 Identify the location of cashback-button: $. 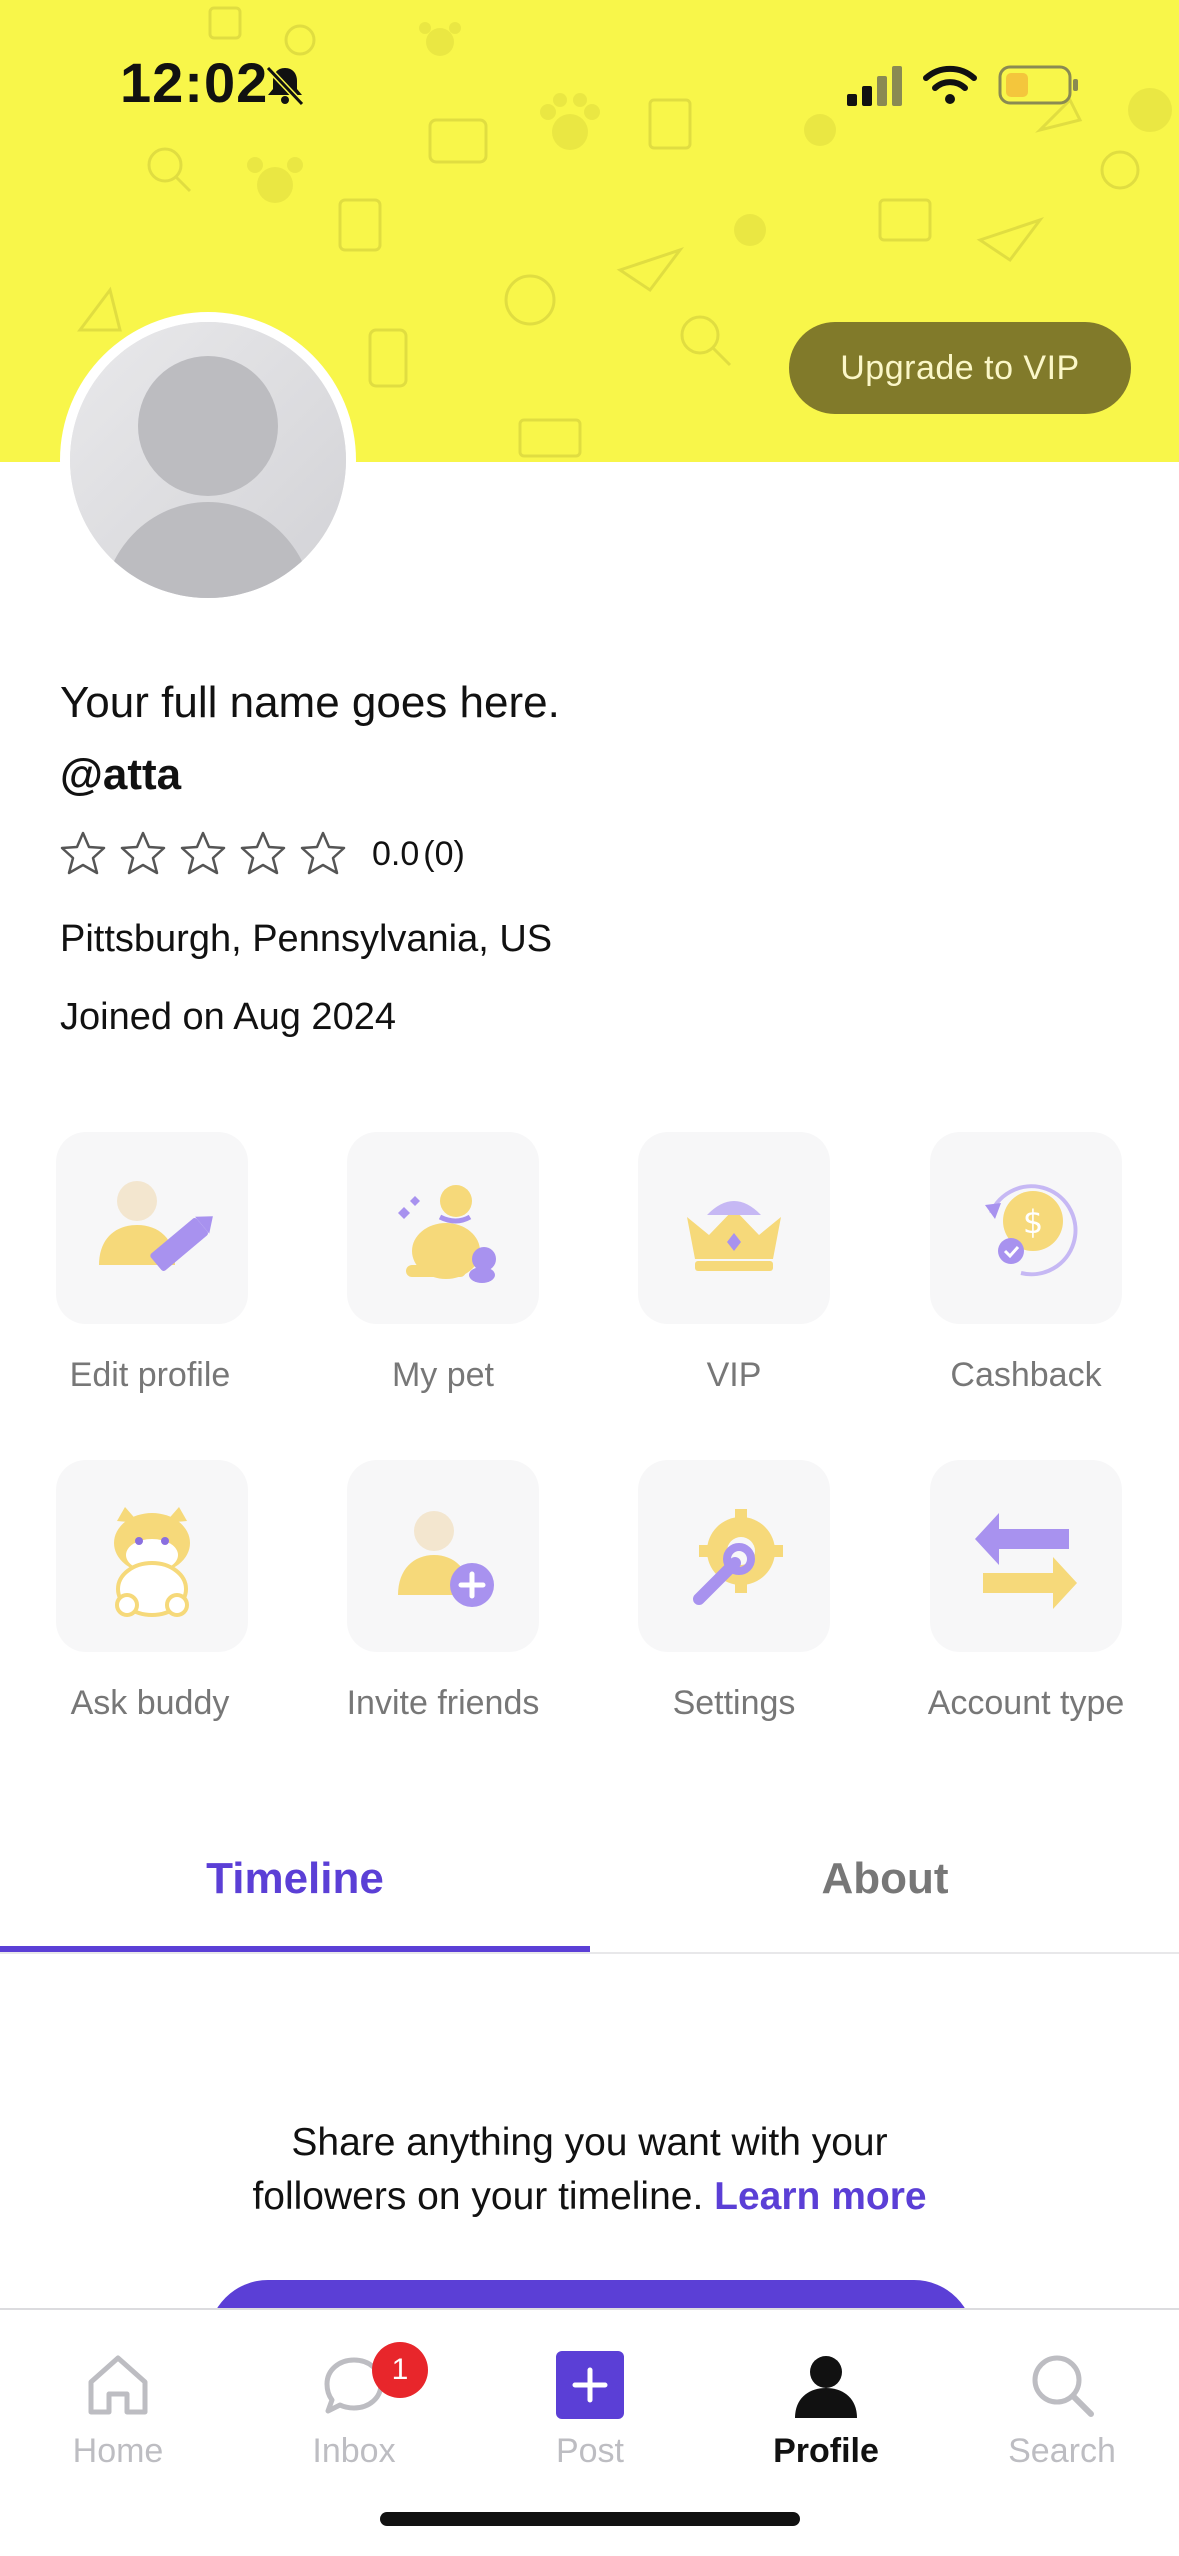
(1026, 1228).